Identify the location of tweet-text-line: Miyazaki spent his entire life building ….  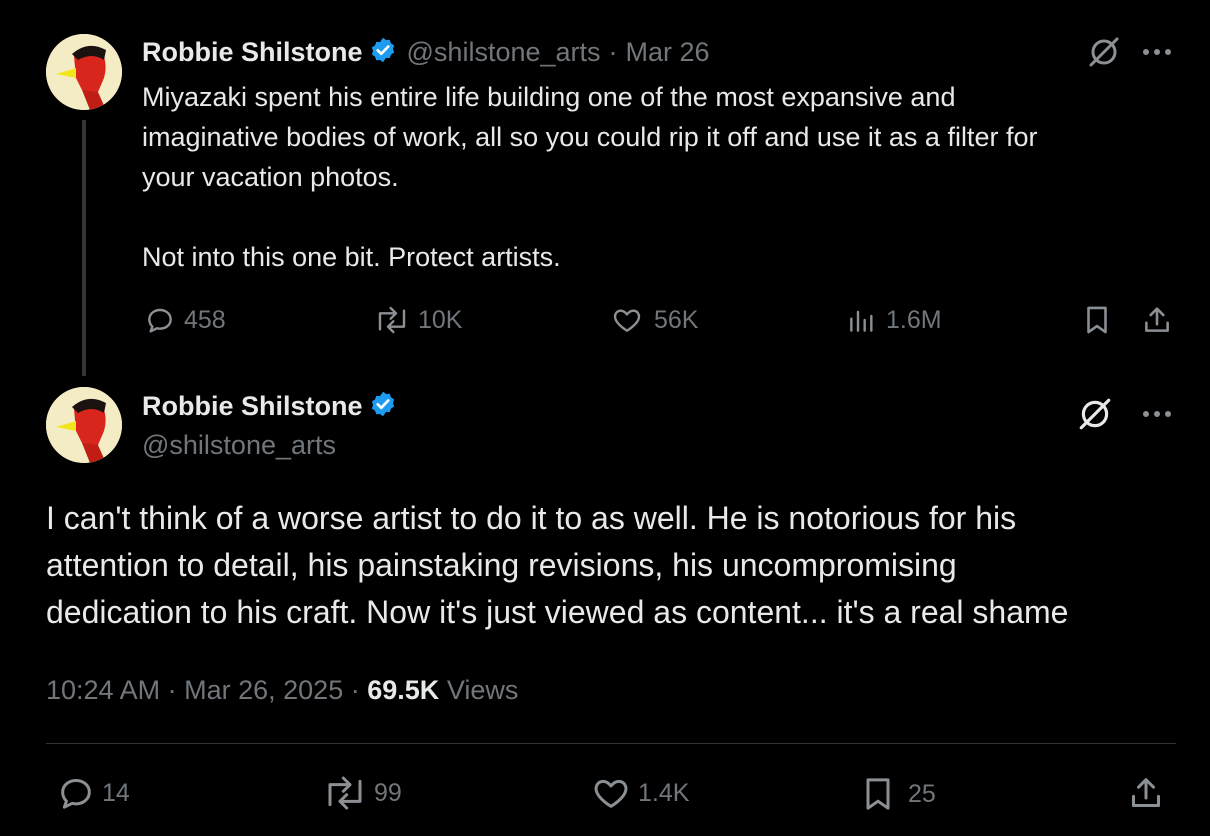
(549, 97).